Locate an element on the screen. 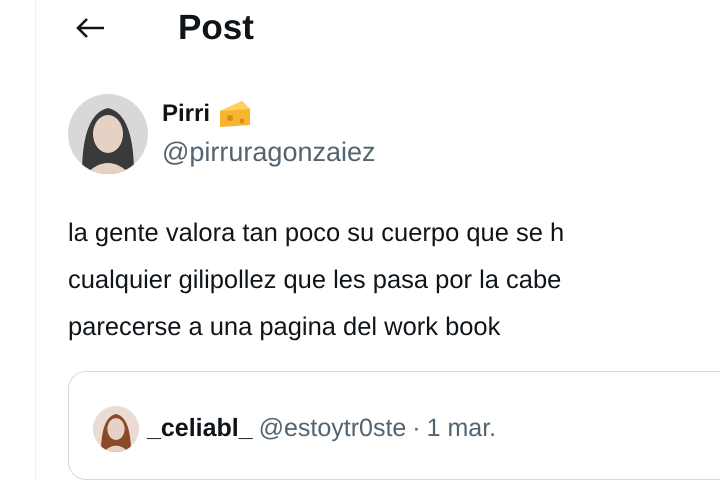  author-name: Pirri is located at coordinates (186, 114).